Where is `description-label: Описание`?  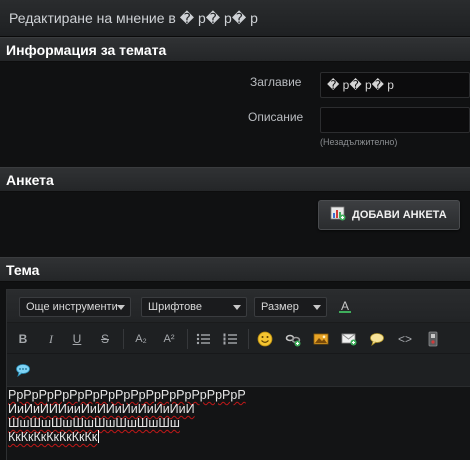 description-label: Описание is located at coordinates (276, 117).